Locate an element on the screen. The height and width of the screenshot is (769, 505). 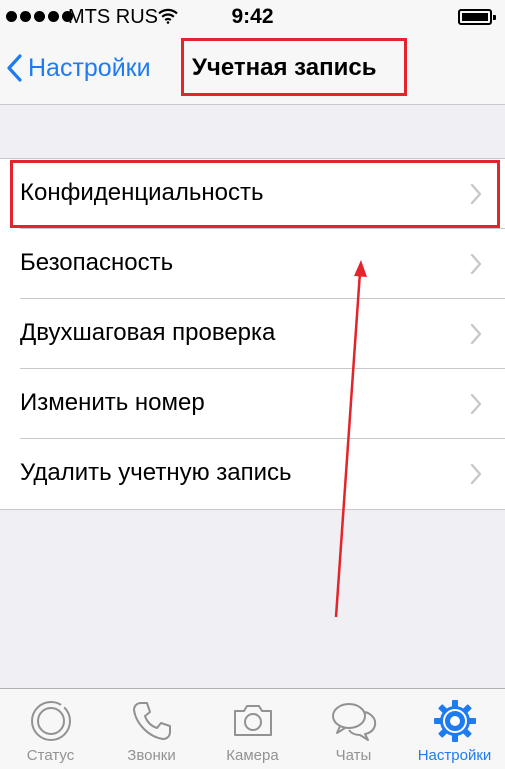
tab-bar: Статус Звонки Камера Чаты Настройки is located at coordinates (252, 728).